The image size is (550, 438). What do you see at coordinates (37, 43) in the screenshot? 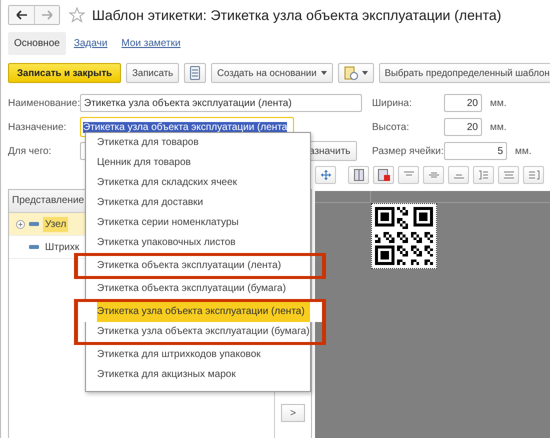
I see `tab: Основное` at bounding box center [37, 43].